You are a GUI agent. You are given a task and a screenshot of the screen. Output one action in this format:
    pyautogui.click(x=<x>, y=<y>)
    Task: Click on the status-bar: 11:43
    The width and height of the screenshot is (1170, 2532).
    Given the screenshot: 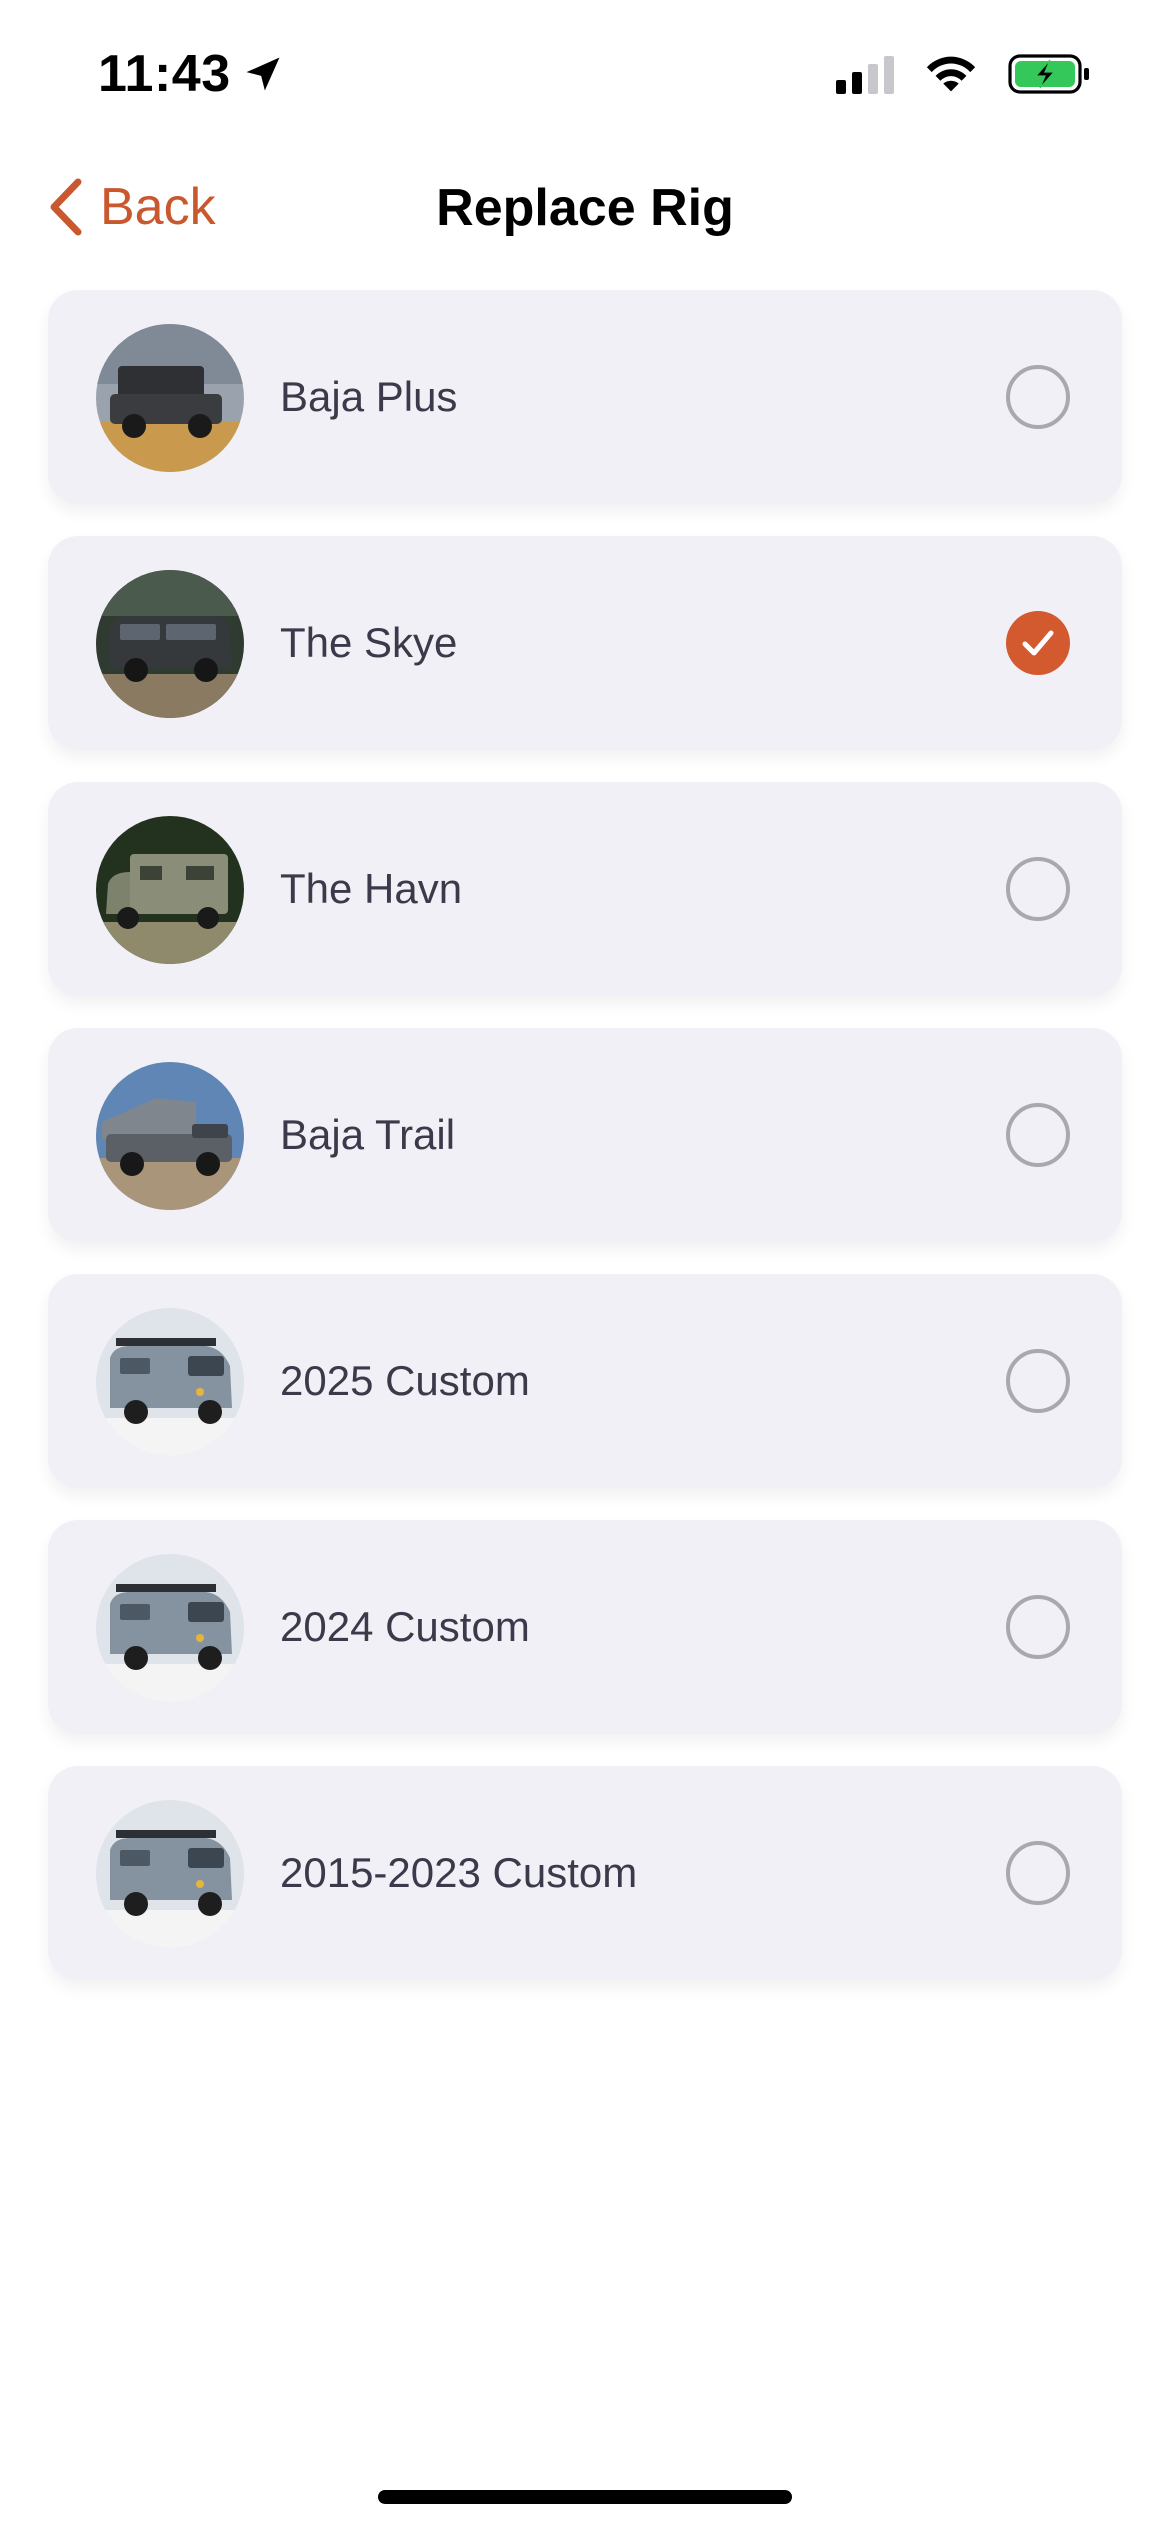 What is the action you would take?
    pyautogui.click(x=585, y=75)
    